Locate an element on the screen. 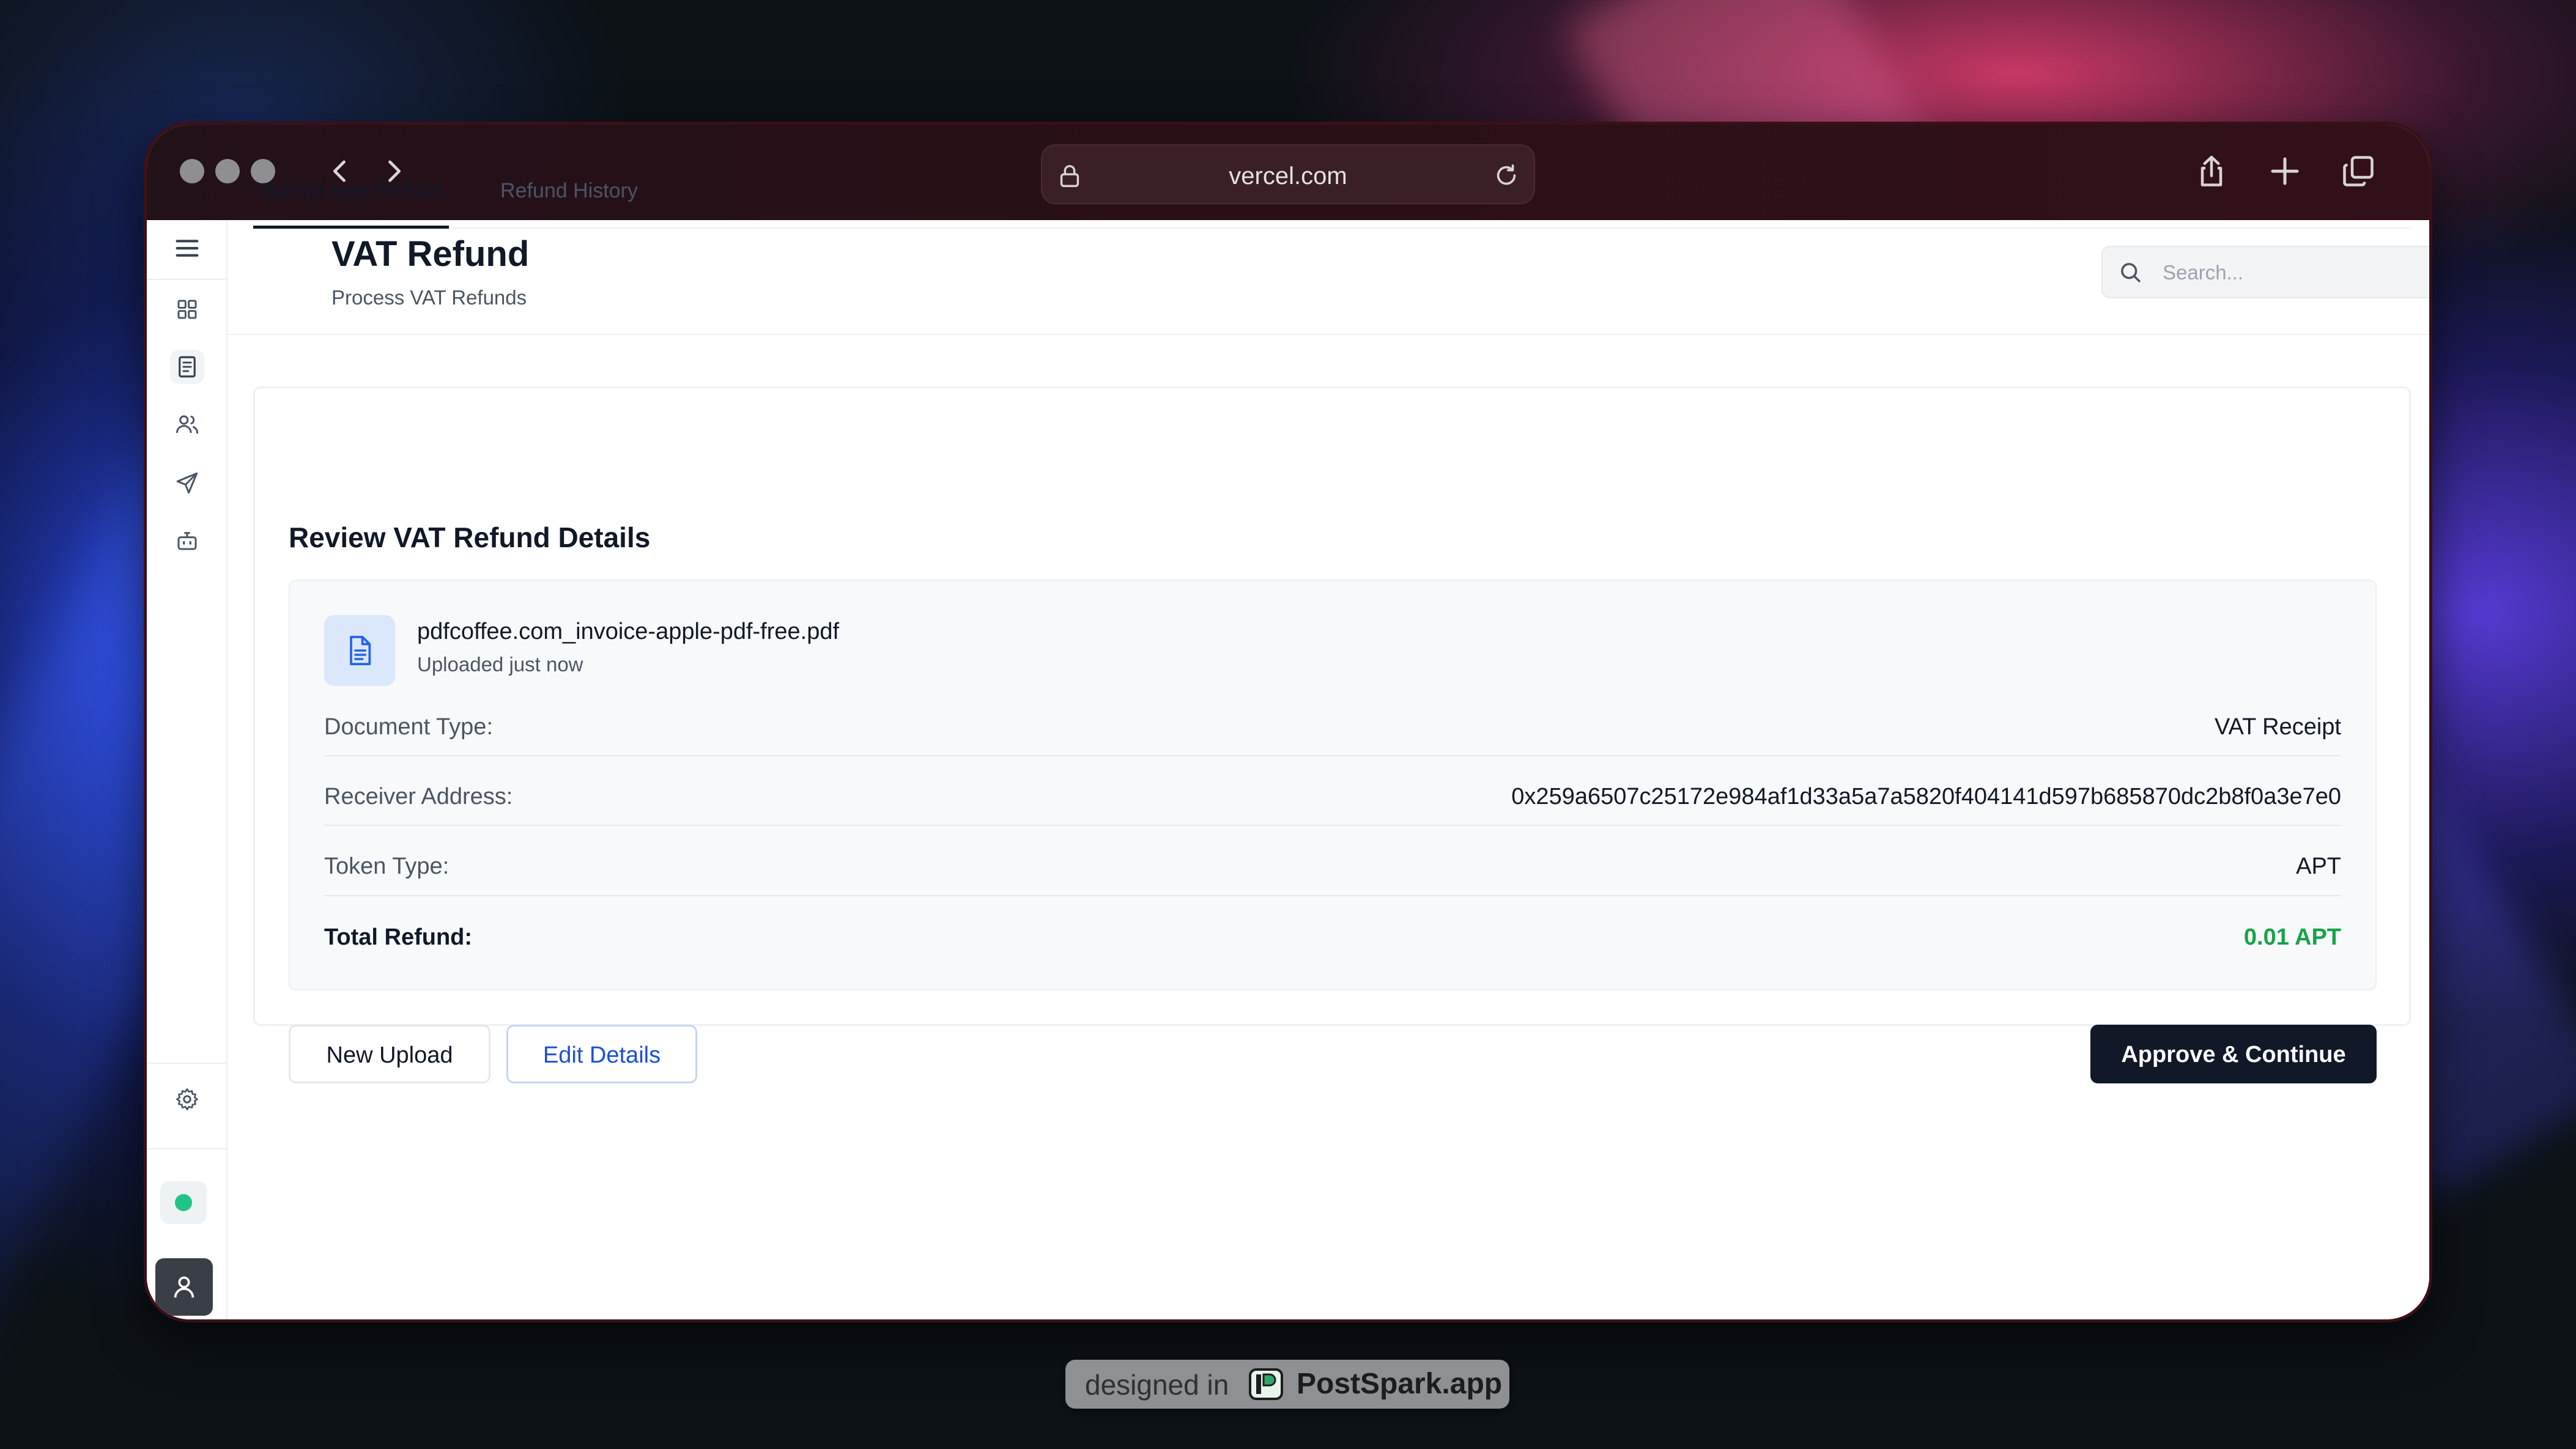 The image size is (2576, 1449). detail-value: APT is located at coordinates (2318, 866).